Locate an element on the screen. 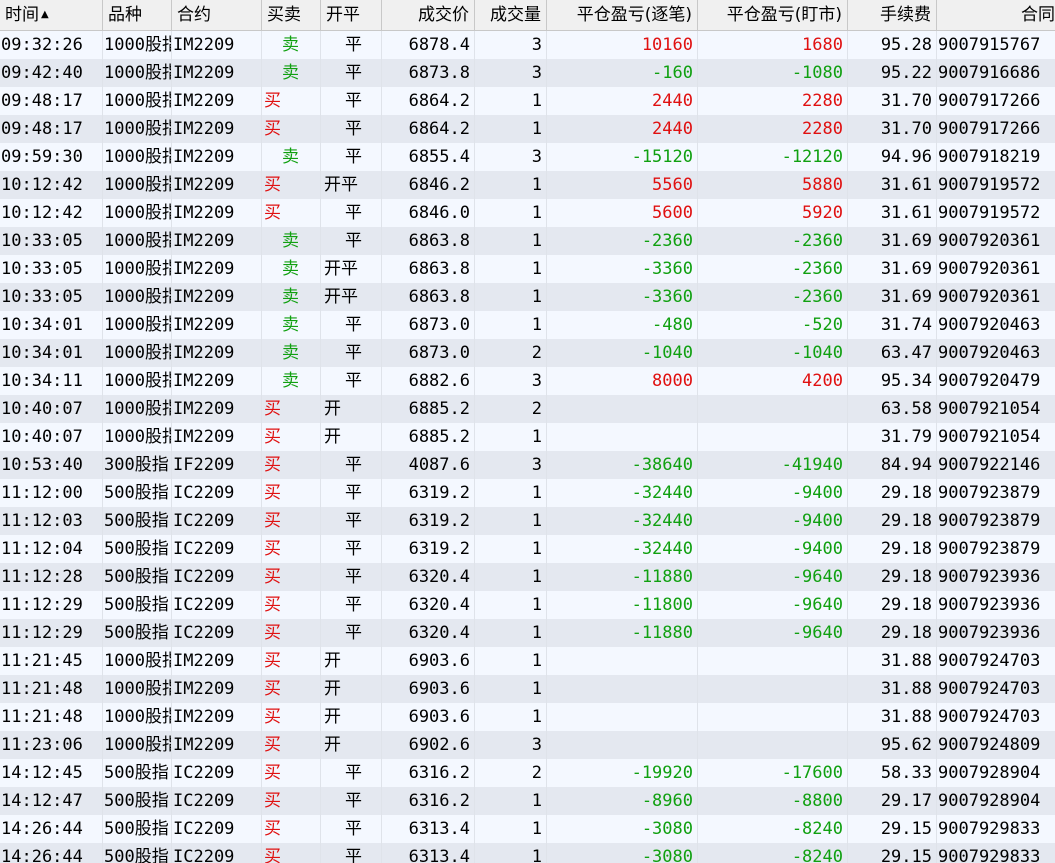 This screenshot has width=1055, height=863. cell-qty: 2 is located at coordinates (511, 409).